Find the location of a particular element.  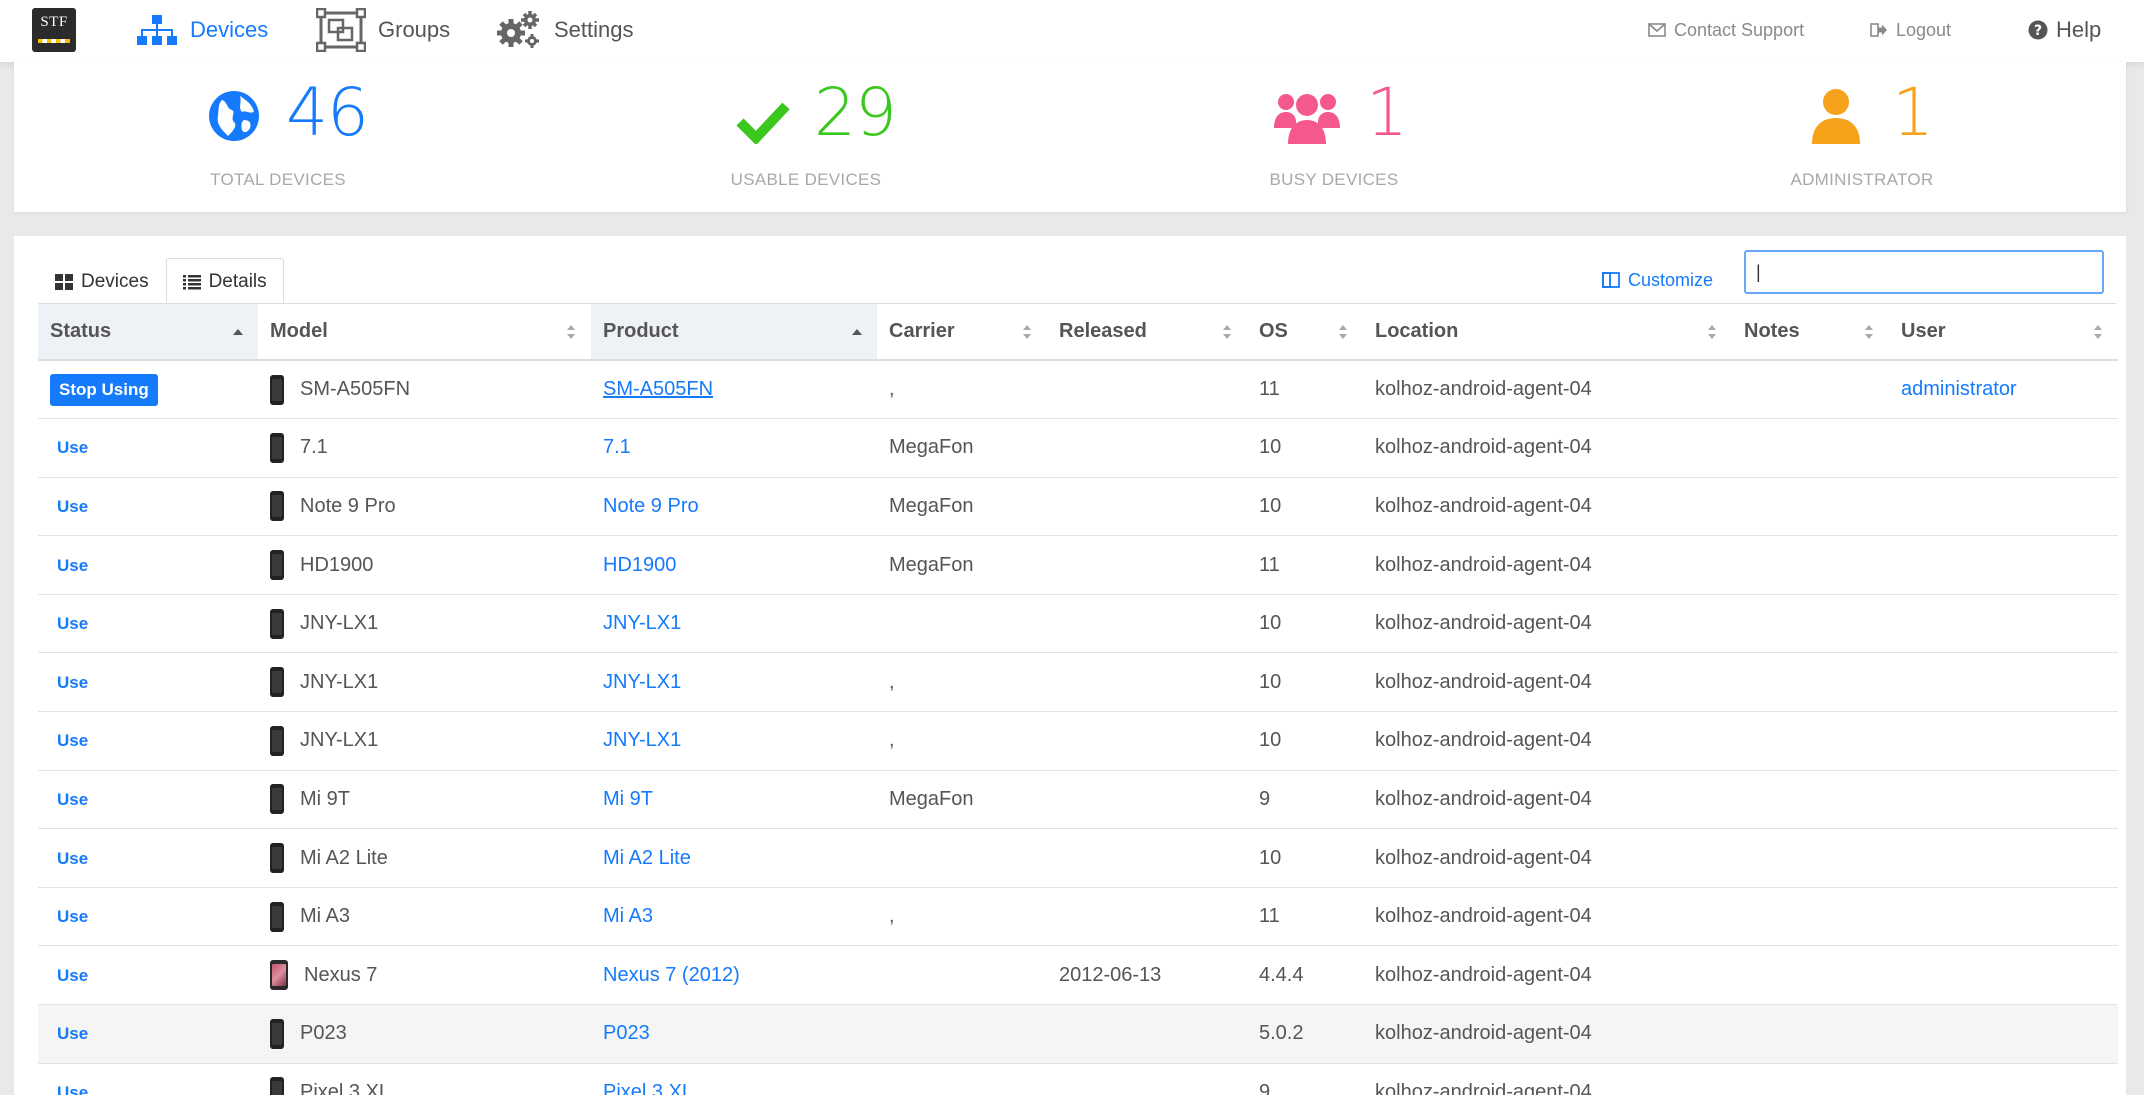

column-header-os: OS is located at coordinates (1305, 332).